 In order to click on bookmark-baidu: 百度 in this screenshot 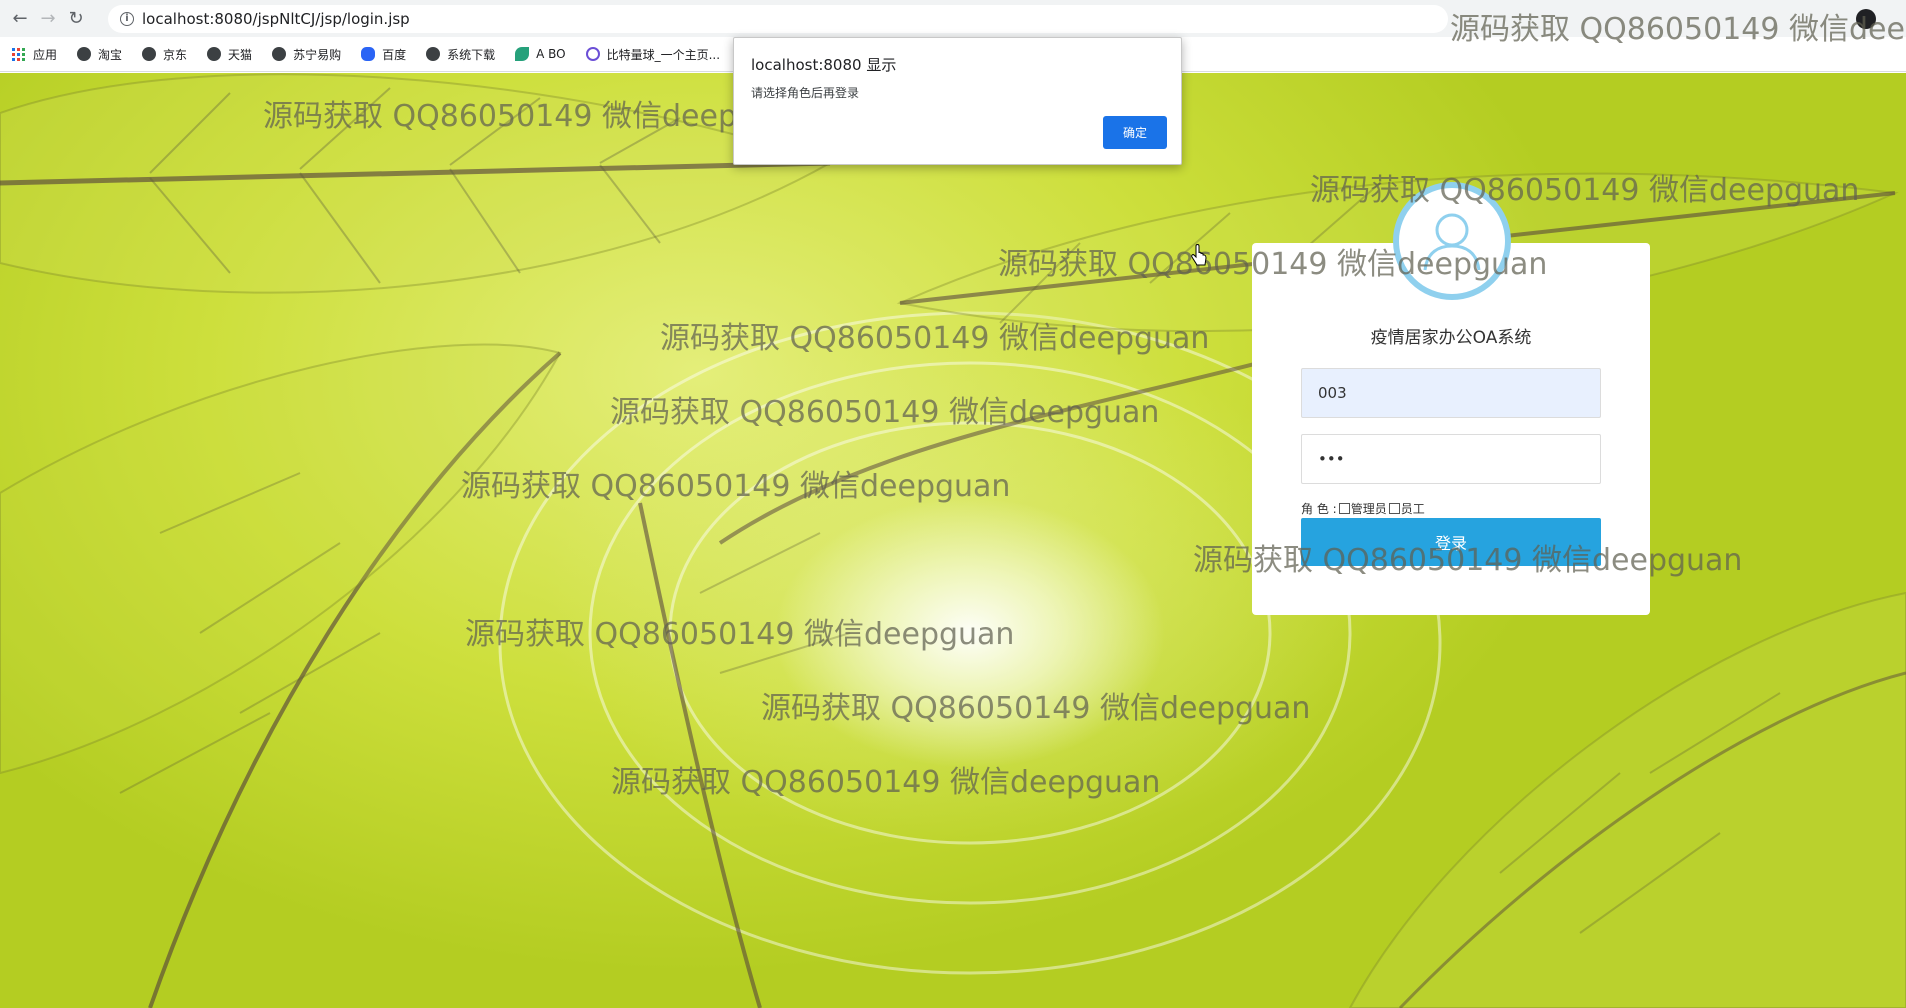, I will do `click(383, 54)`.